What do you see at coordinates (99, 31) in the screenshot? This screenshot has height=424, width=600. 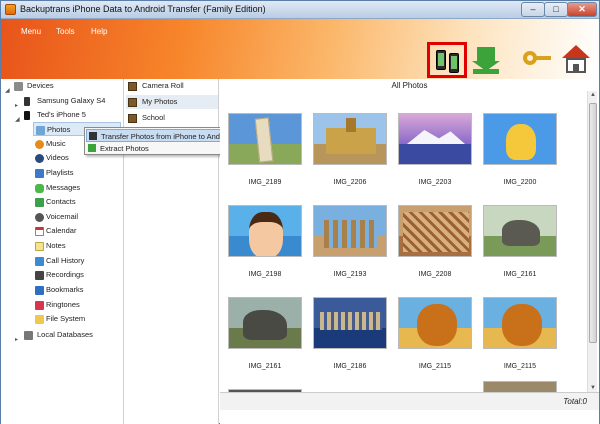 I see `menu-help: Help` at bounding box center [99, 31].